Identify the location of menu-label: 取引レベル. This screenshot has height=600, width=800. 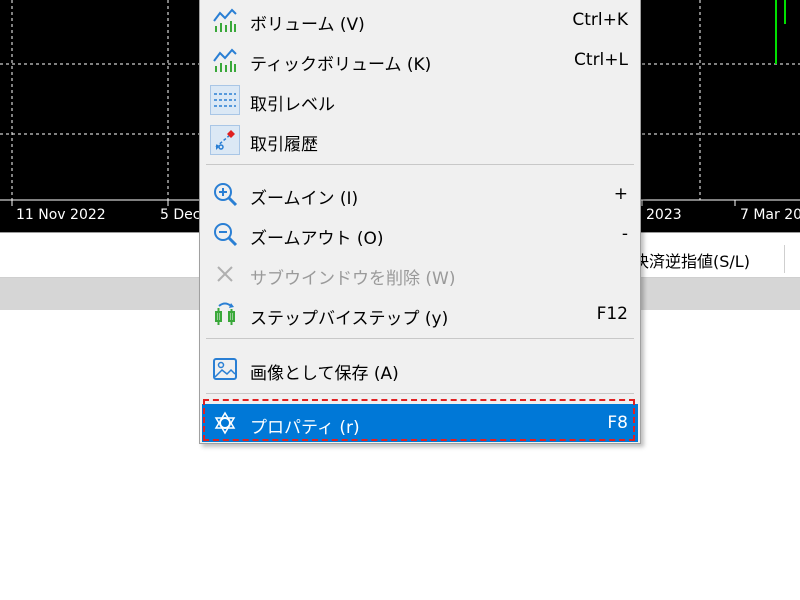
(292, 105).